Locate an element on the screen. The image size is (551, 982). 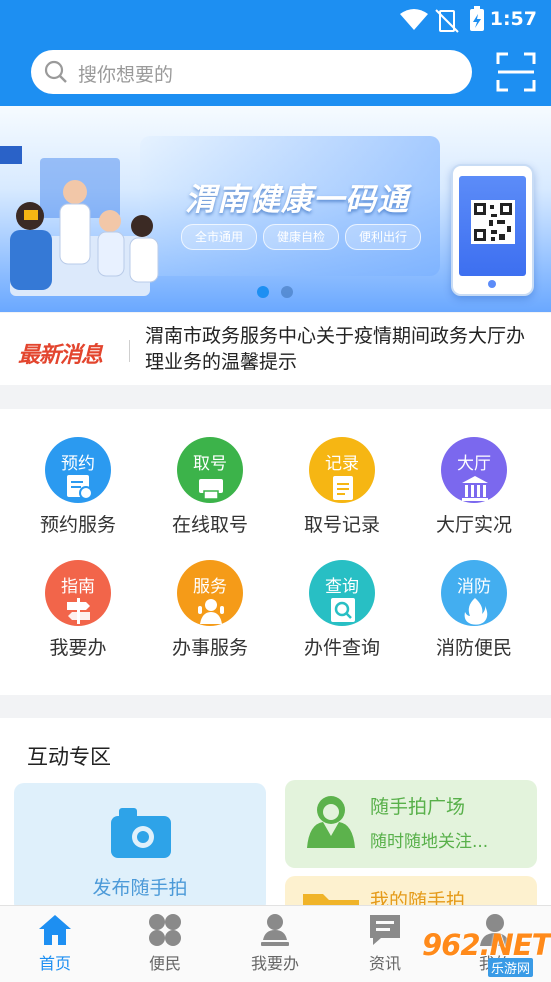
scan-icon is located at coordinates (516, 74).